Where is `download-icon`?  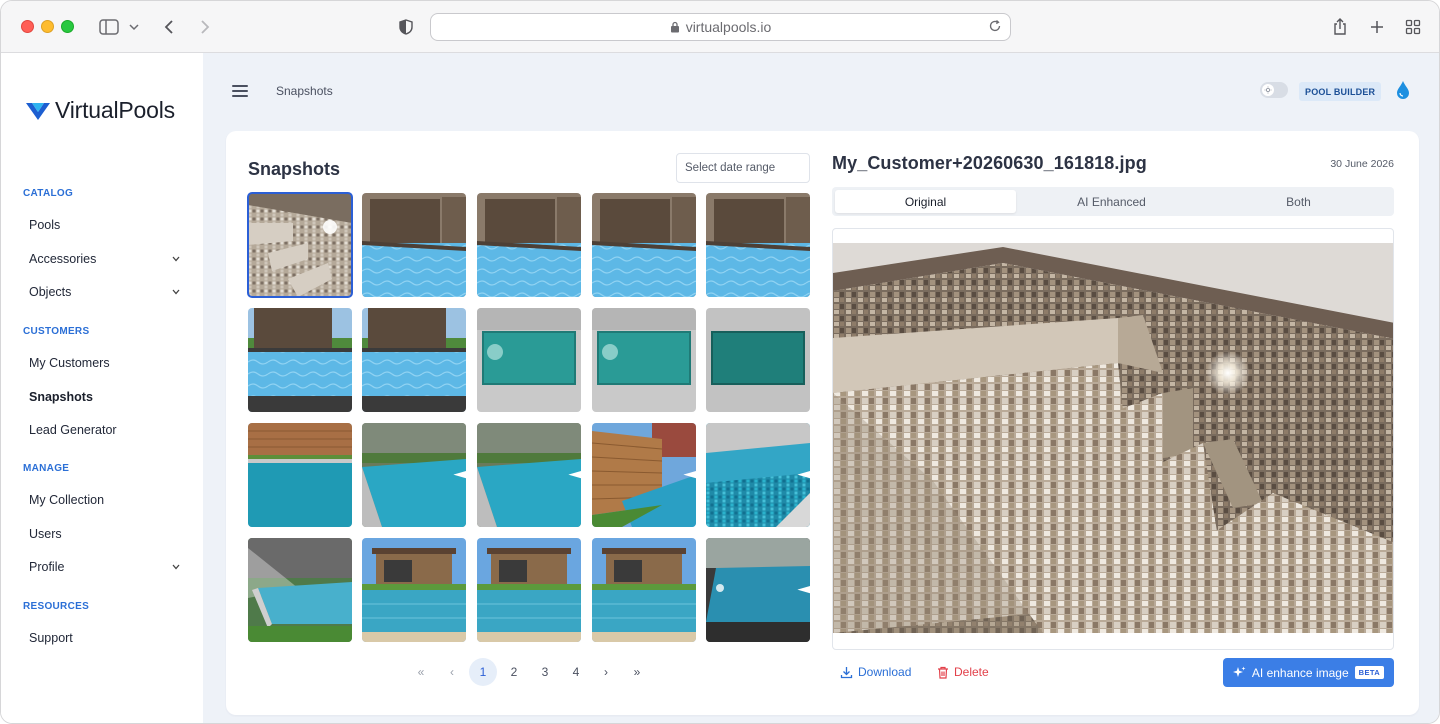
download-icon is located at coordinates (846, 672).